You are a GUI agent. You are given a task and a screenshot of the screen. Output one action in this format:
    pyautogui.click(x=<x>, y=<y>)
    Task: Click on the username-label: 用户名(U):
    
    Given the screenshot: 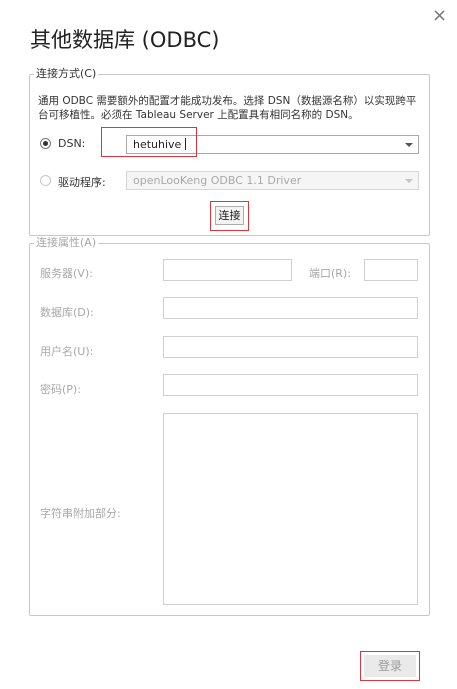 What is the action you would take?
    pyautogui.click(x=67, y=351)
    